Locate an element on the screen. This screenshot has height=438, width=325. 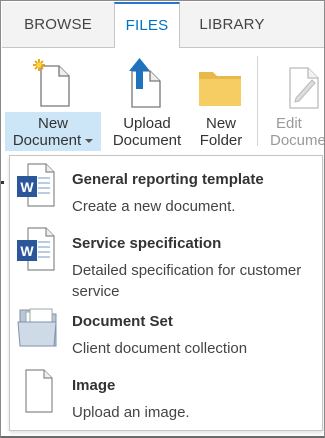
upload-document-label-1: Upload is located at coordinates (147, 123).